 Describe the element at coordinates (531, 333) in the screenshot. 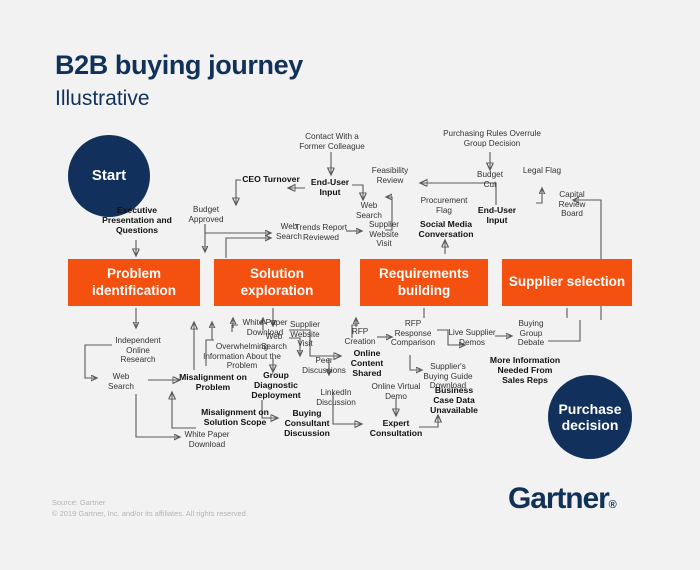

I see `node-buying-group-debate: Buying Group Debate` at that location.